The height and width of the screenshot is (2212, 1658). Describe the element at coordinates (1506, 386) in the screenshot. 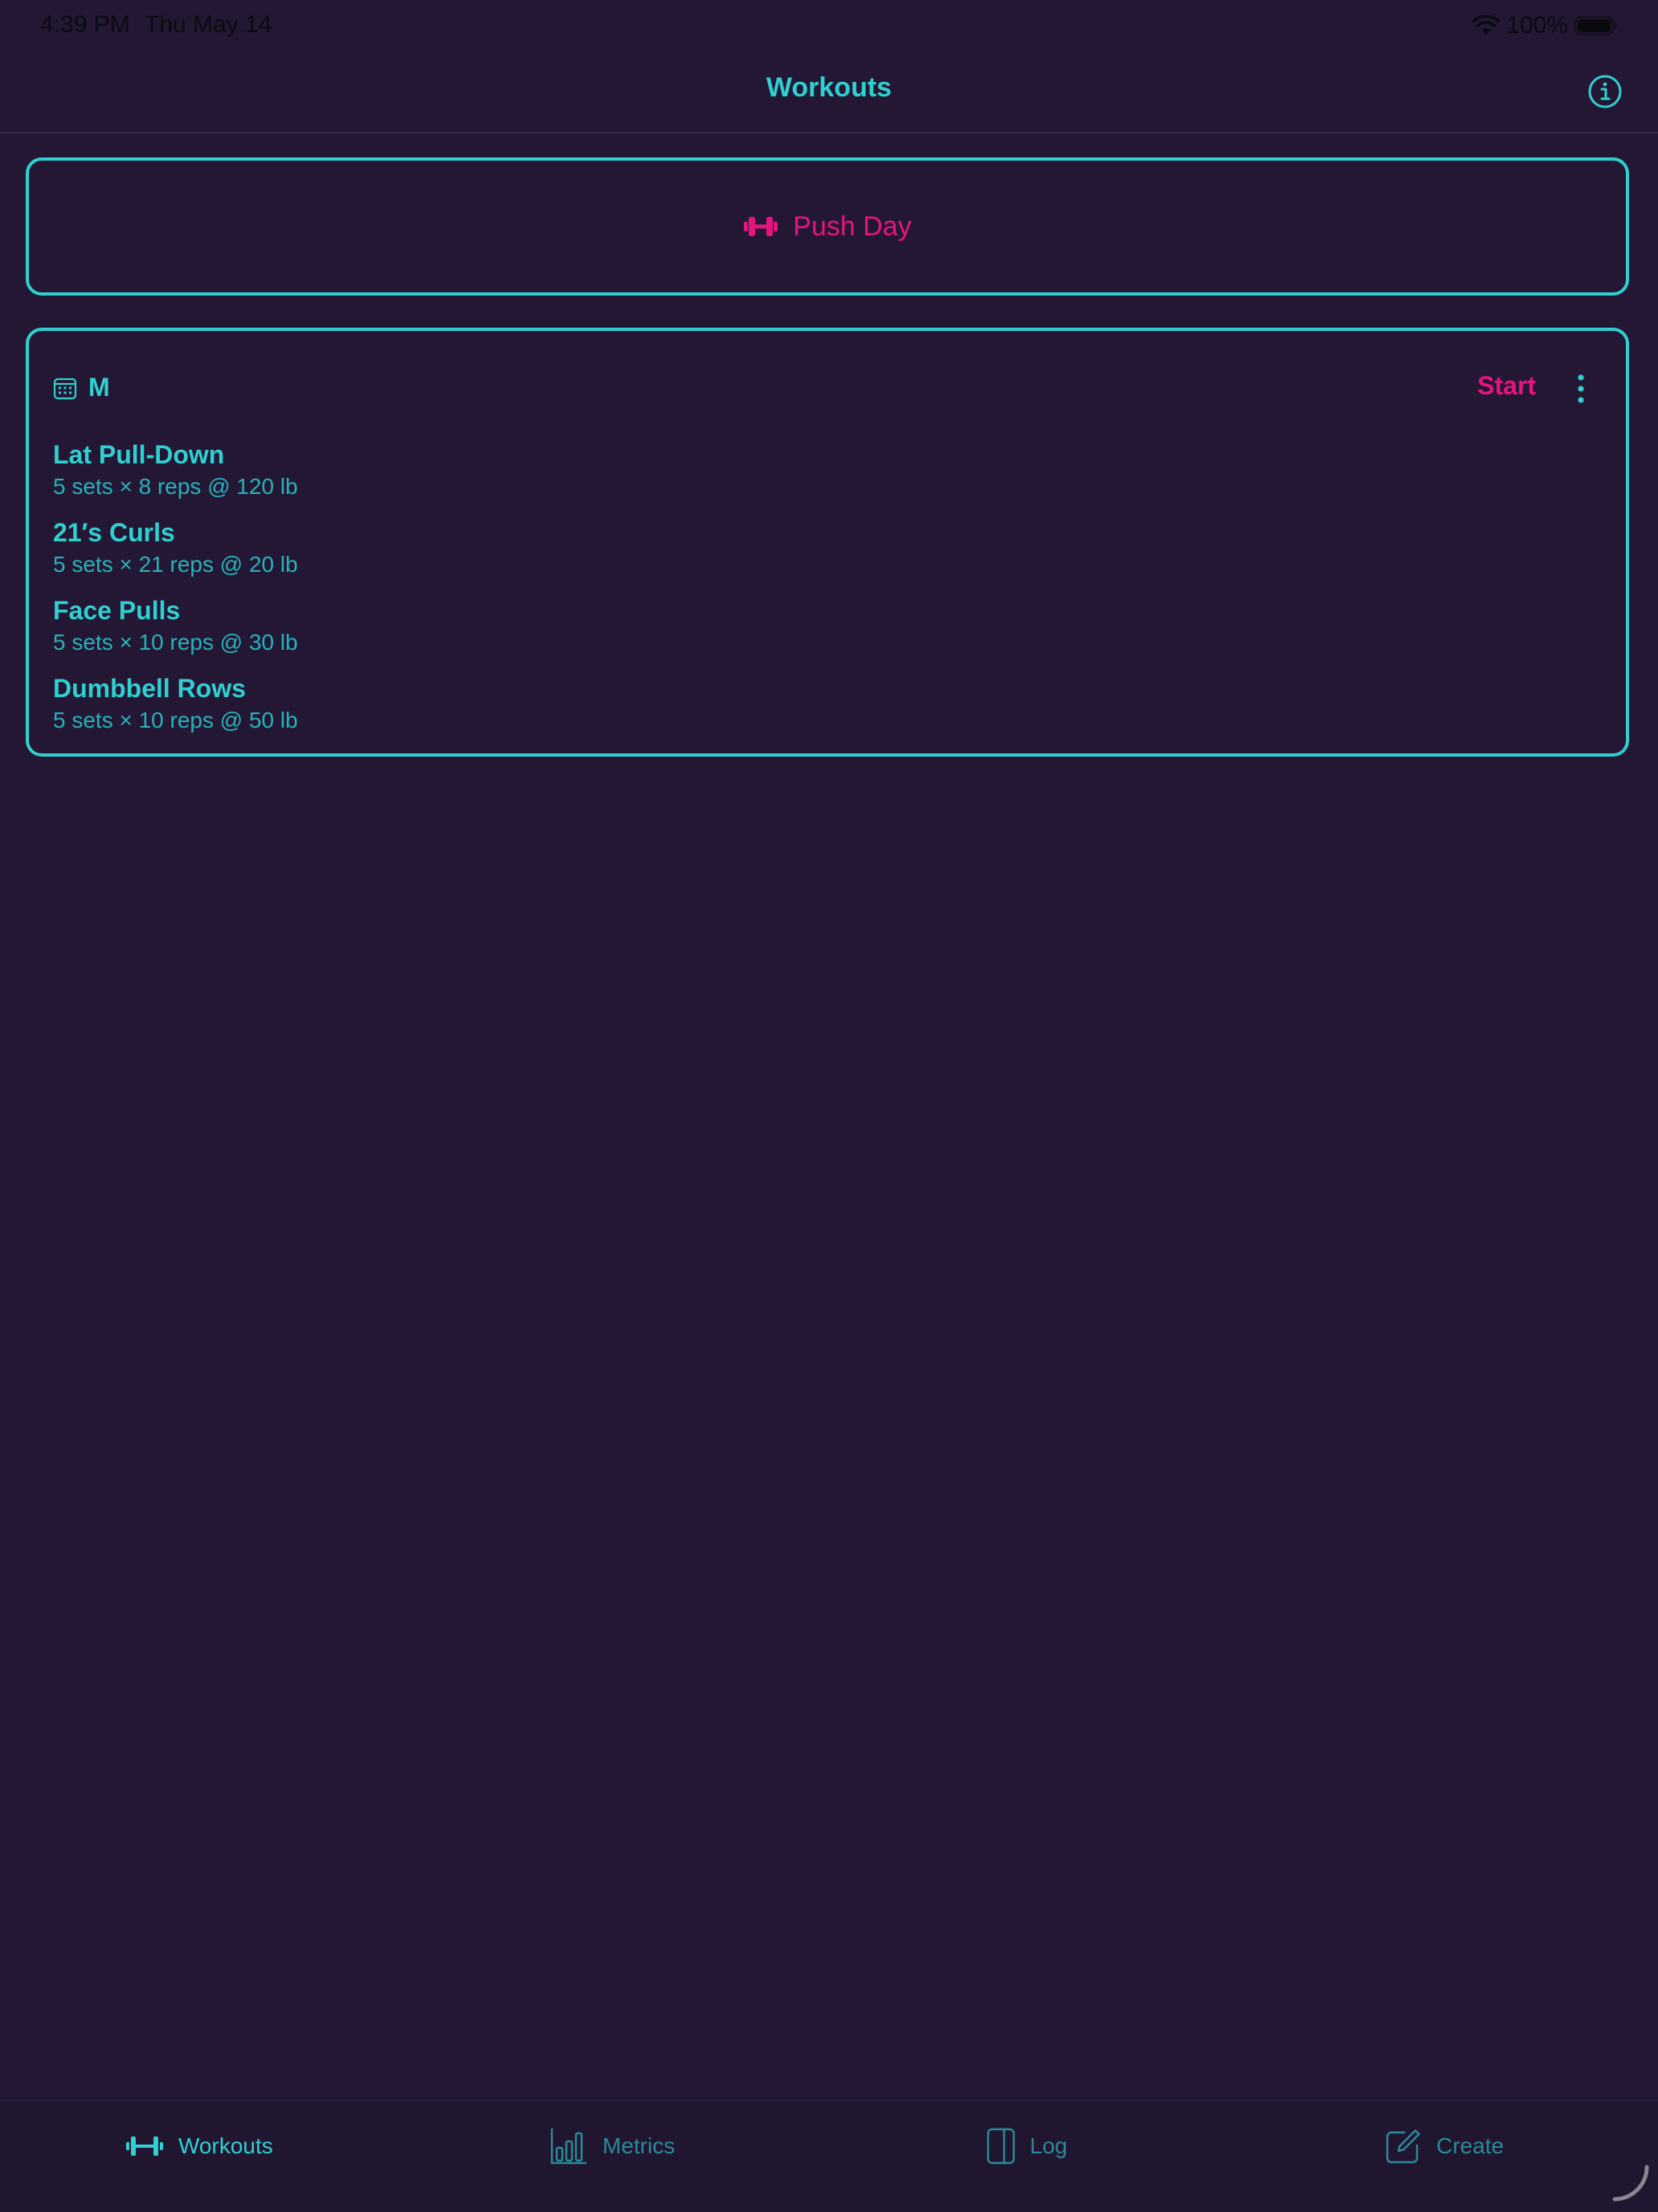

I see `start-button: Start` at that location.